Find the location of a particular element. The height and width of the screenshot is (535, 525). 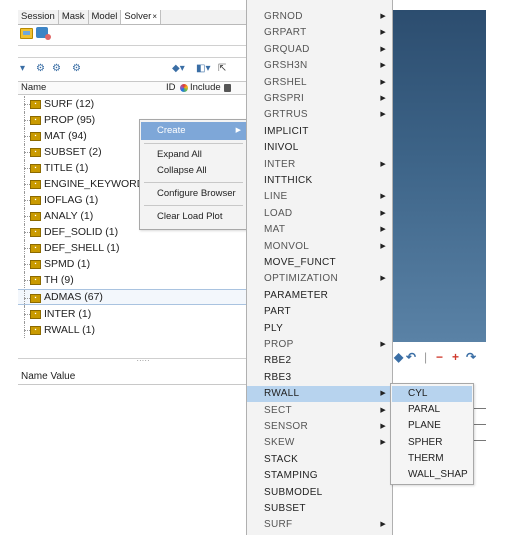

entity-icon-1: ⚙ is located at coordinates (40, 68).